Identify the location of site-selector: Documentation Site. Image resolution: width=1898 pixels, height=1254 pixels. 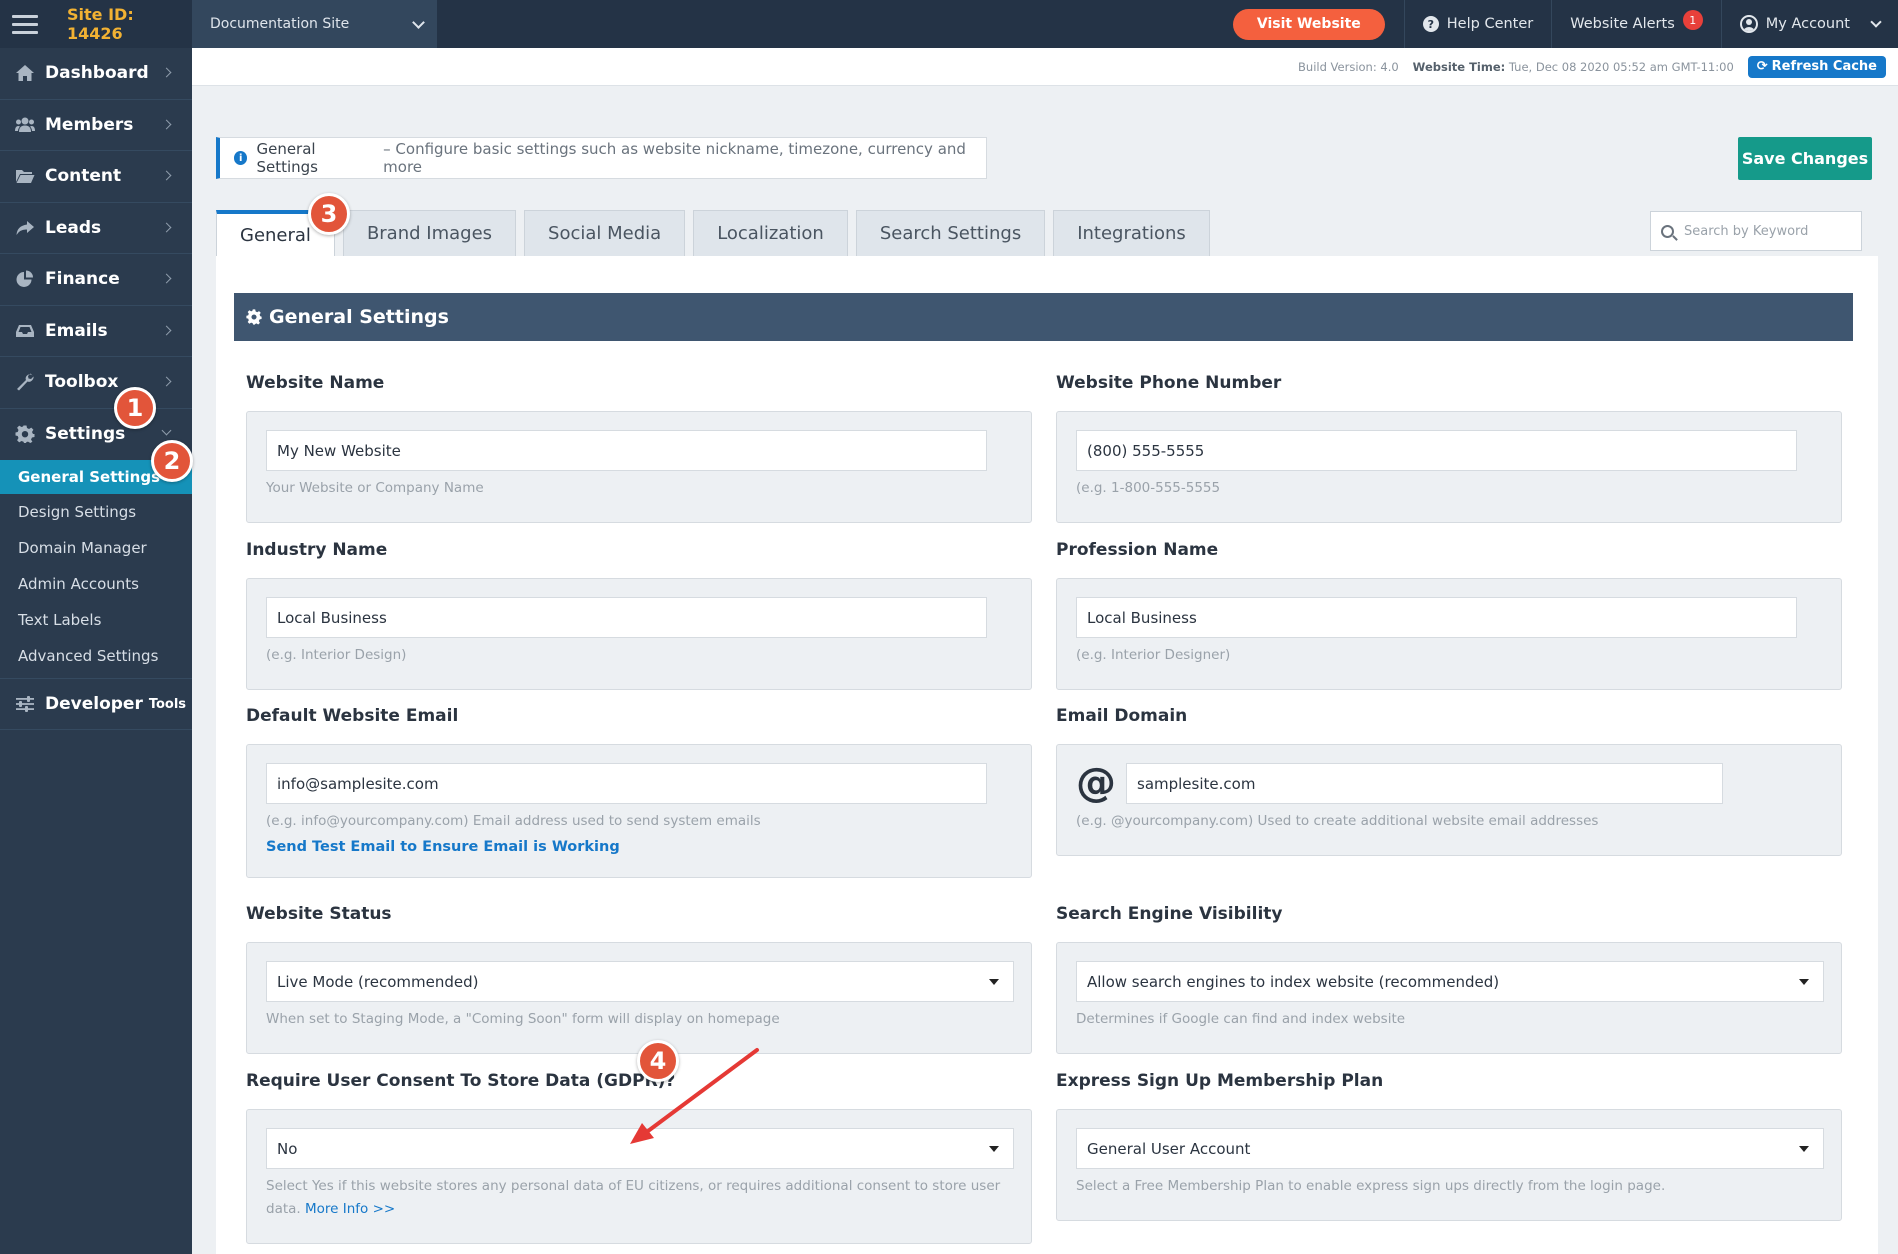
(314, 24).